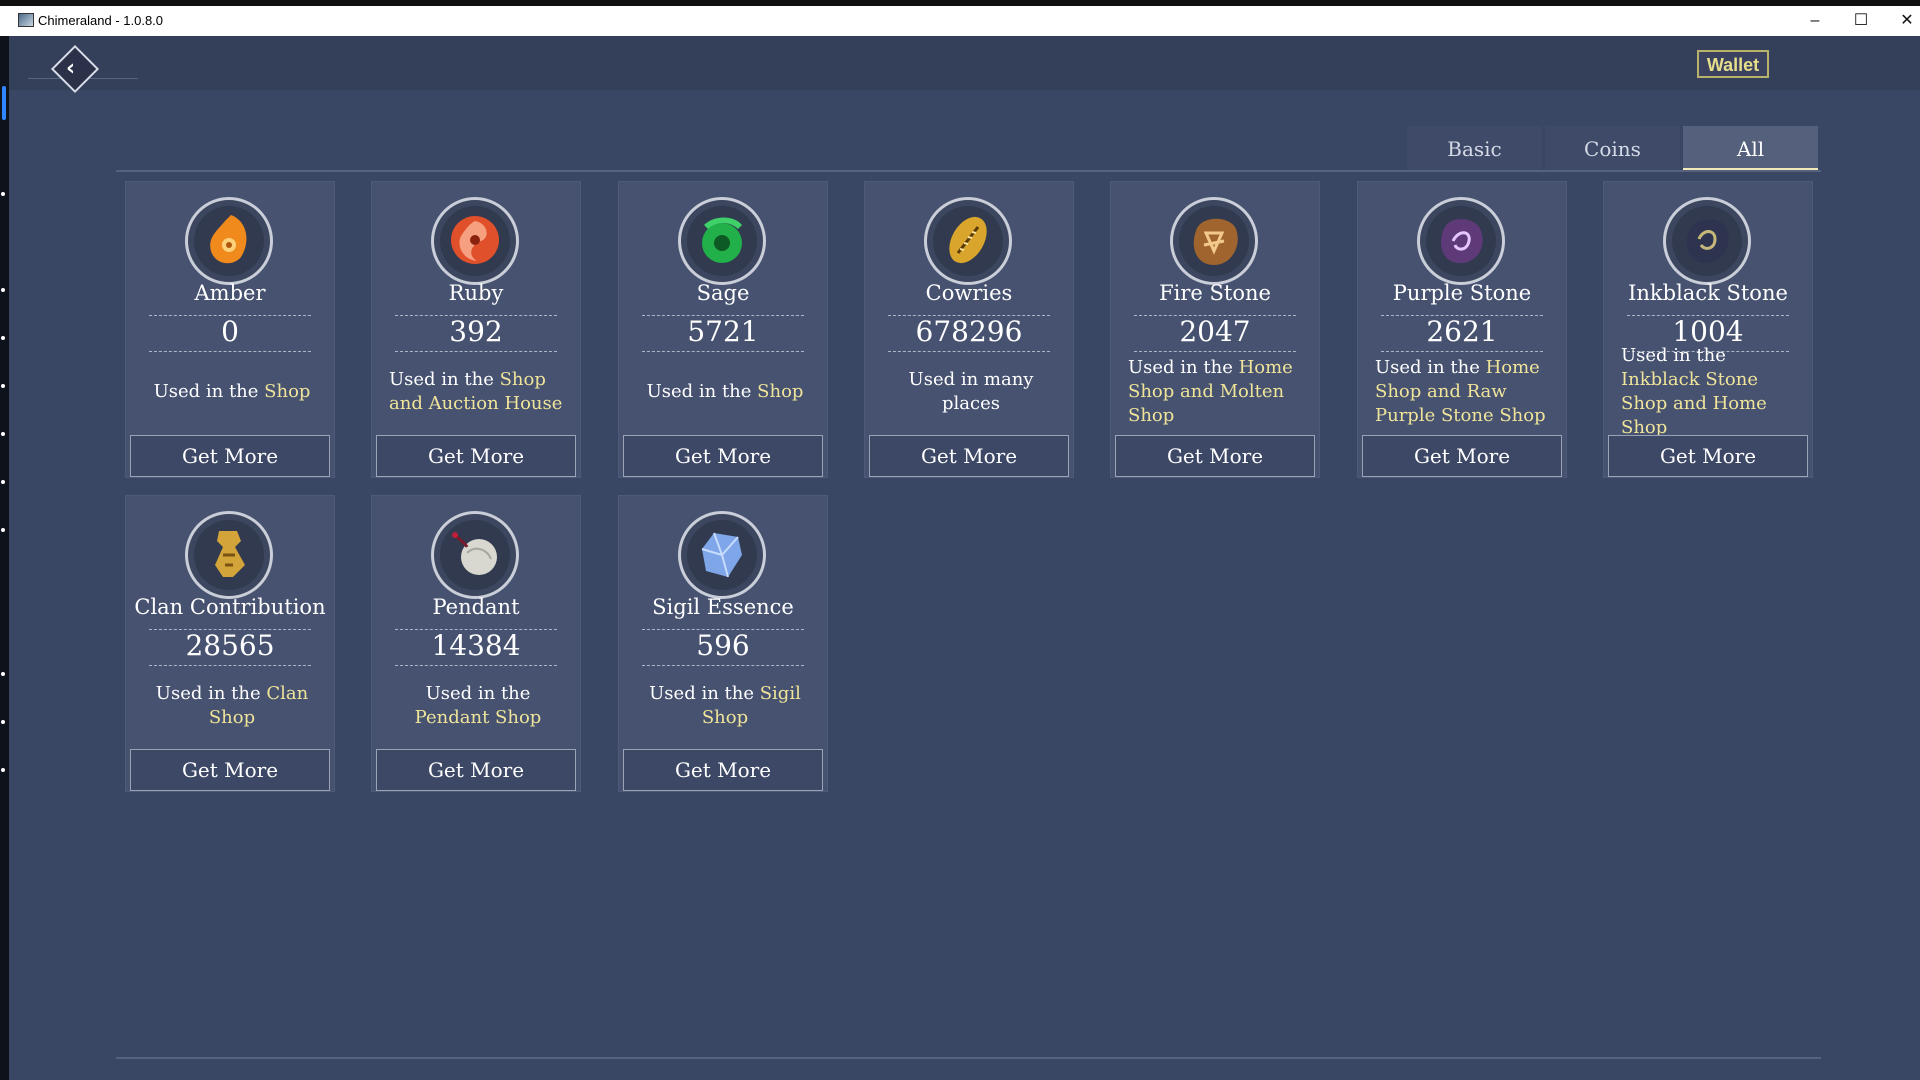 The width and height of the screenshot is (1920, 1080). Describe the element at coordinates (968, 240) in the screenshot. I see `cowrie-shell-icon` at that location.